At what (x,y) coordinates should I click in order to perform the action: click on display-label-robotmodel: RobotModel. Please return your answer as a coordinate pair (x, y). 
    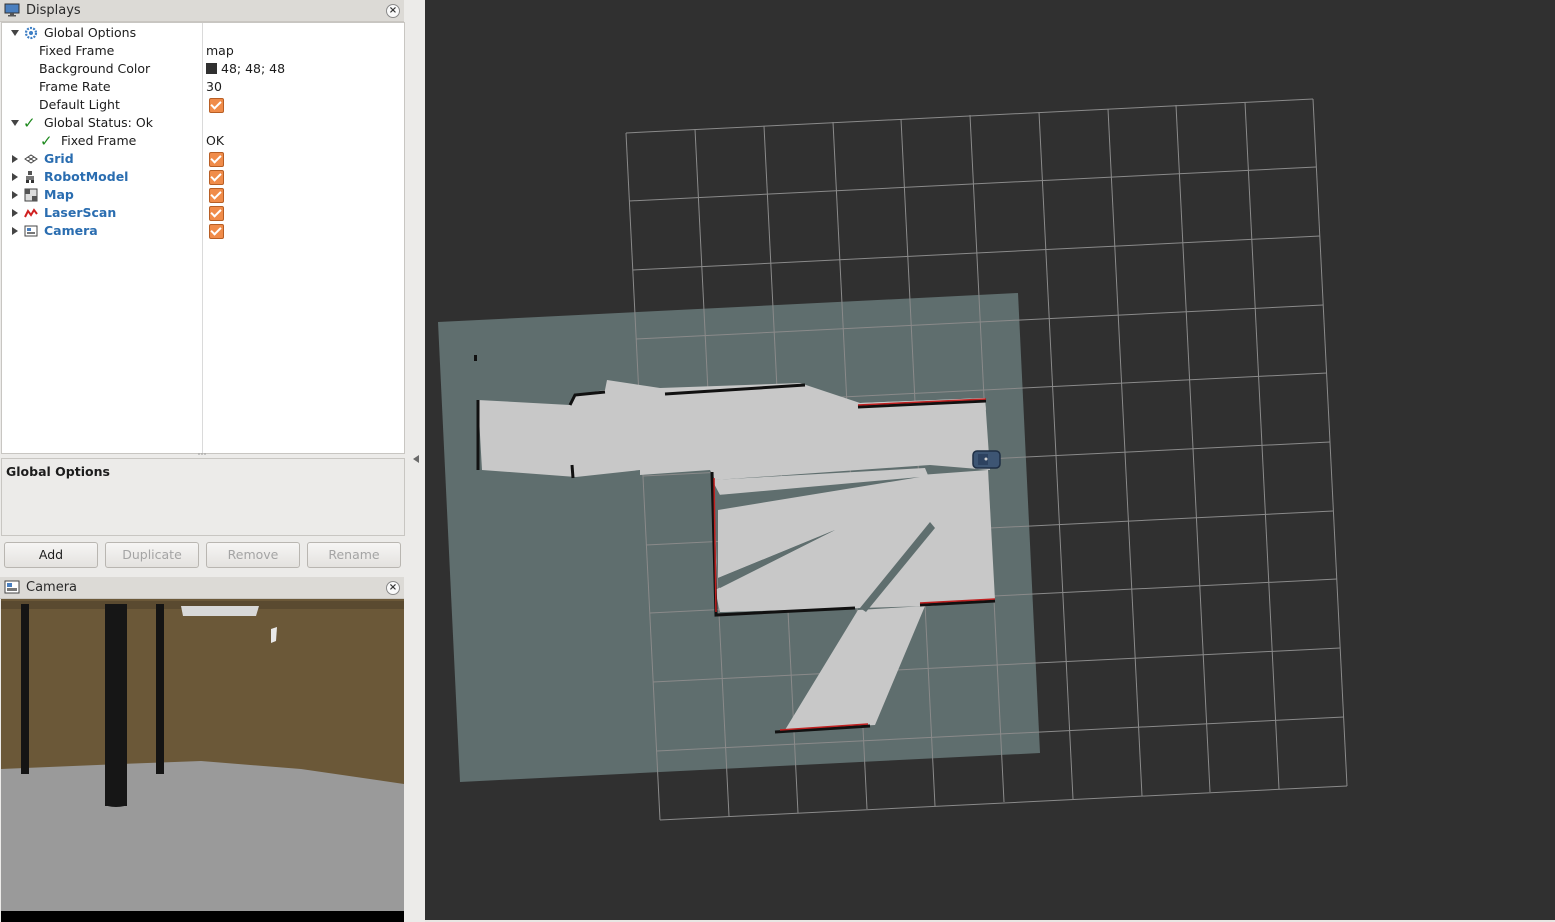
    Looking at the image, I should click on (86, 176).